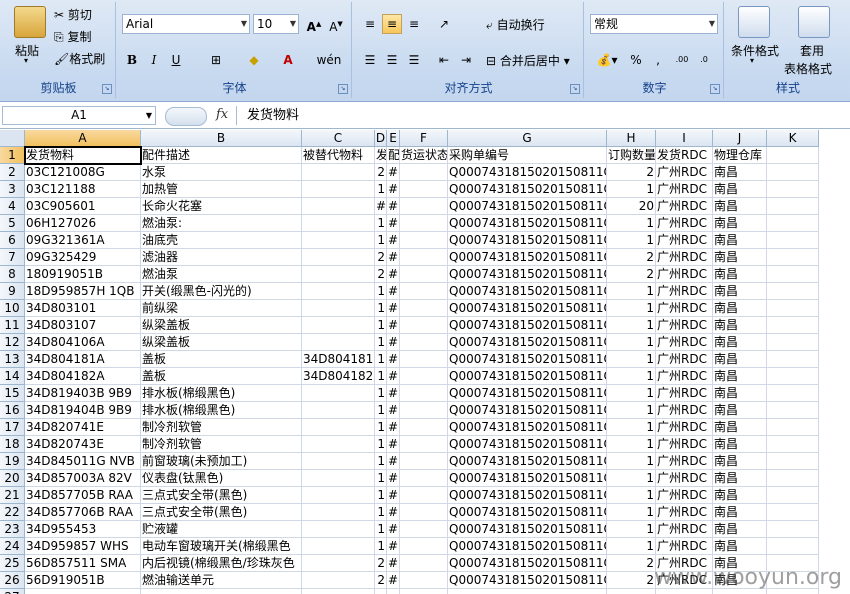 This screenshot has height=594, width=850. I want to click on conditional-format-button: 条件格式, so click(755, 50).